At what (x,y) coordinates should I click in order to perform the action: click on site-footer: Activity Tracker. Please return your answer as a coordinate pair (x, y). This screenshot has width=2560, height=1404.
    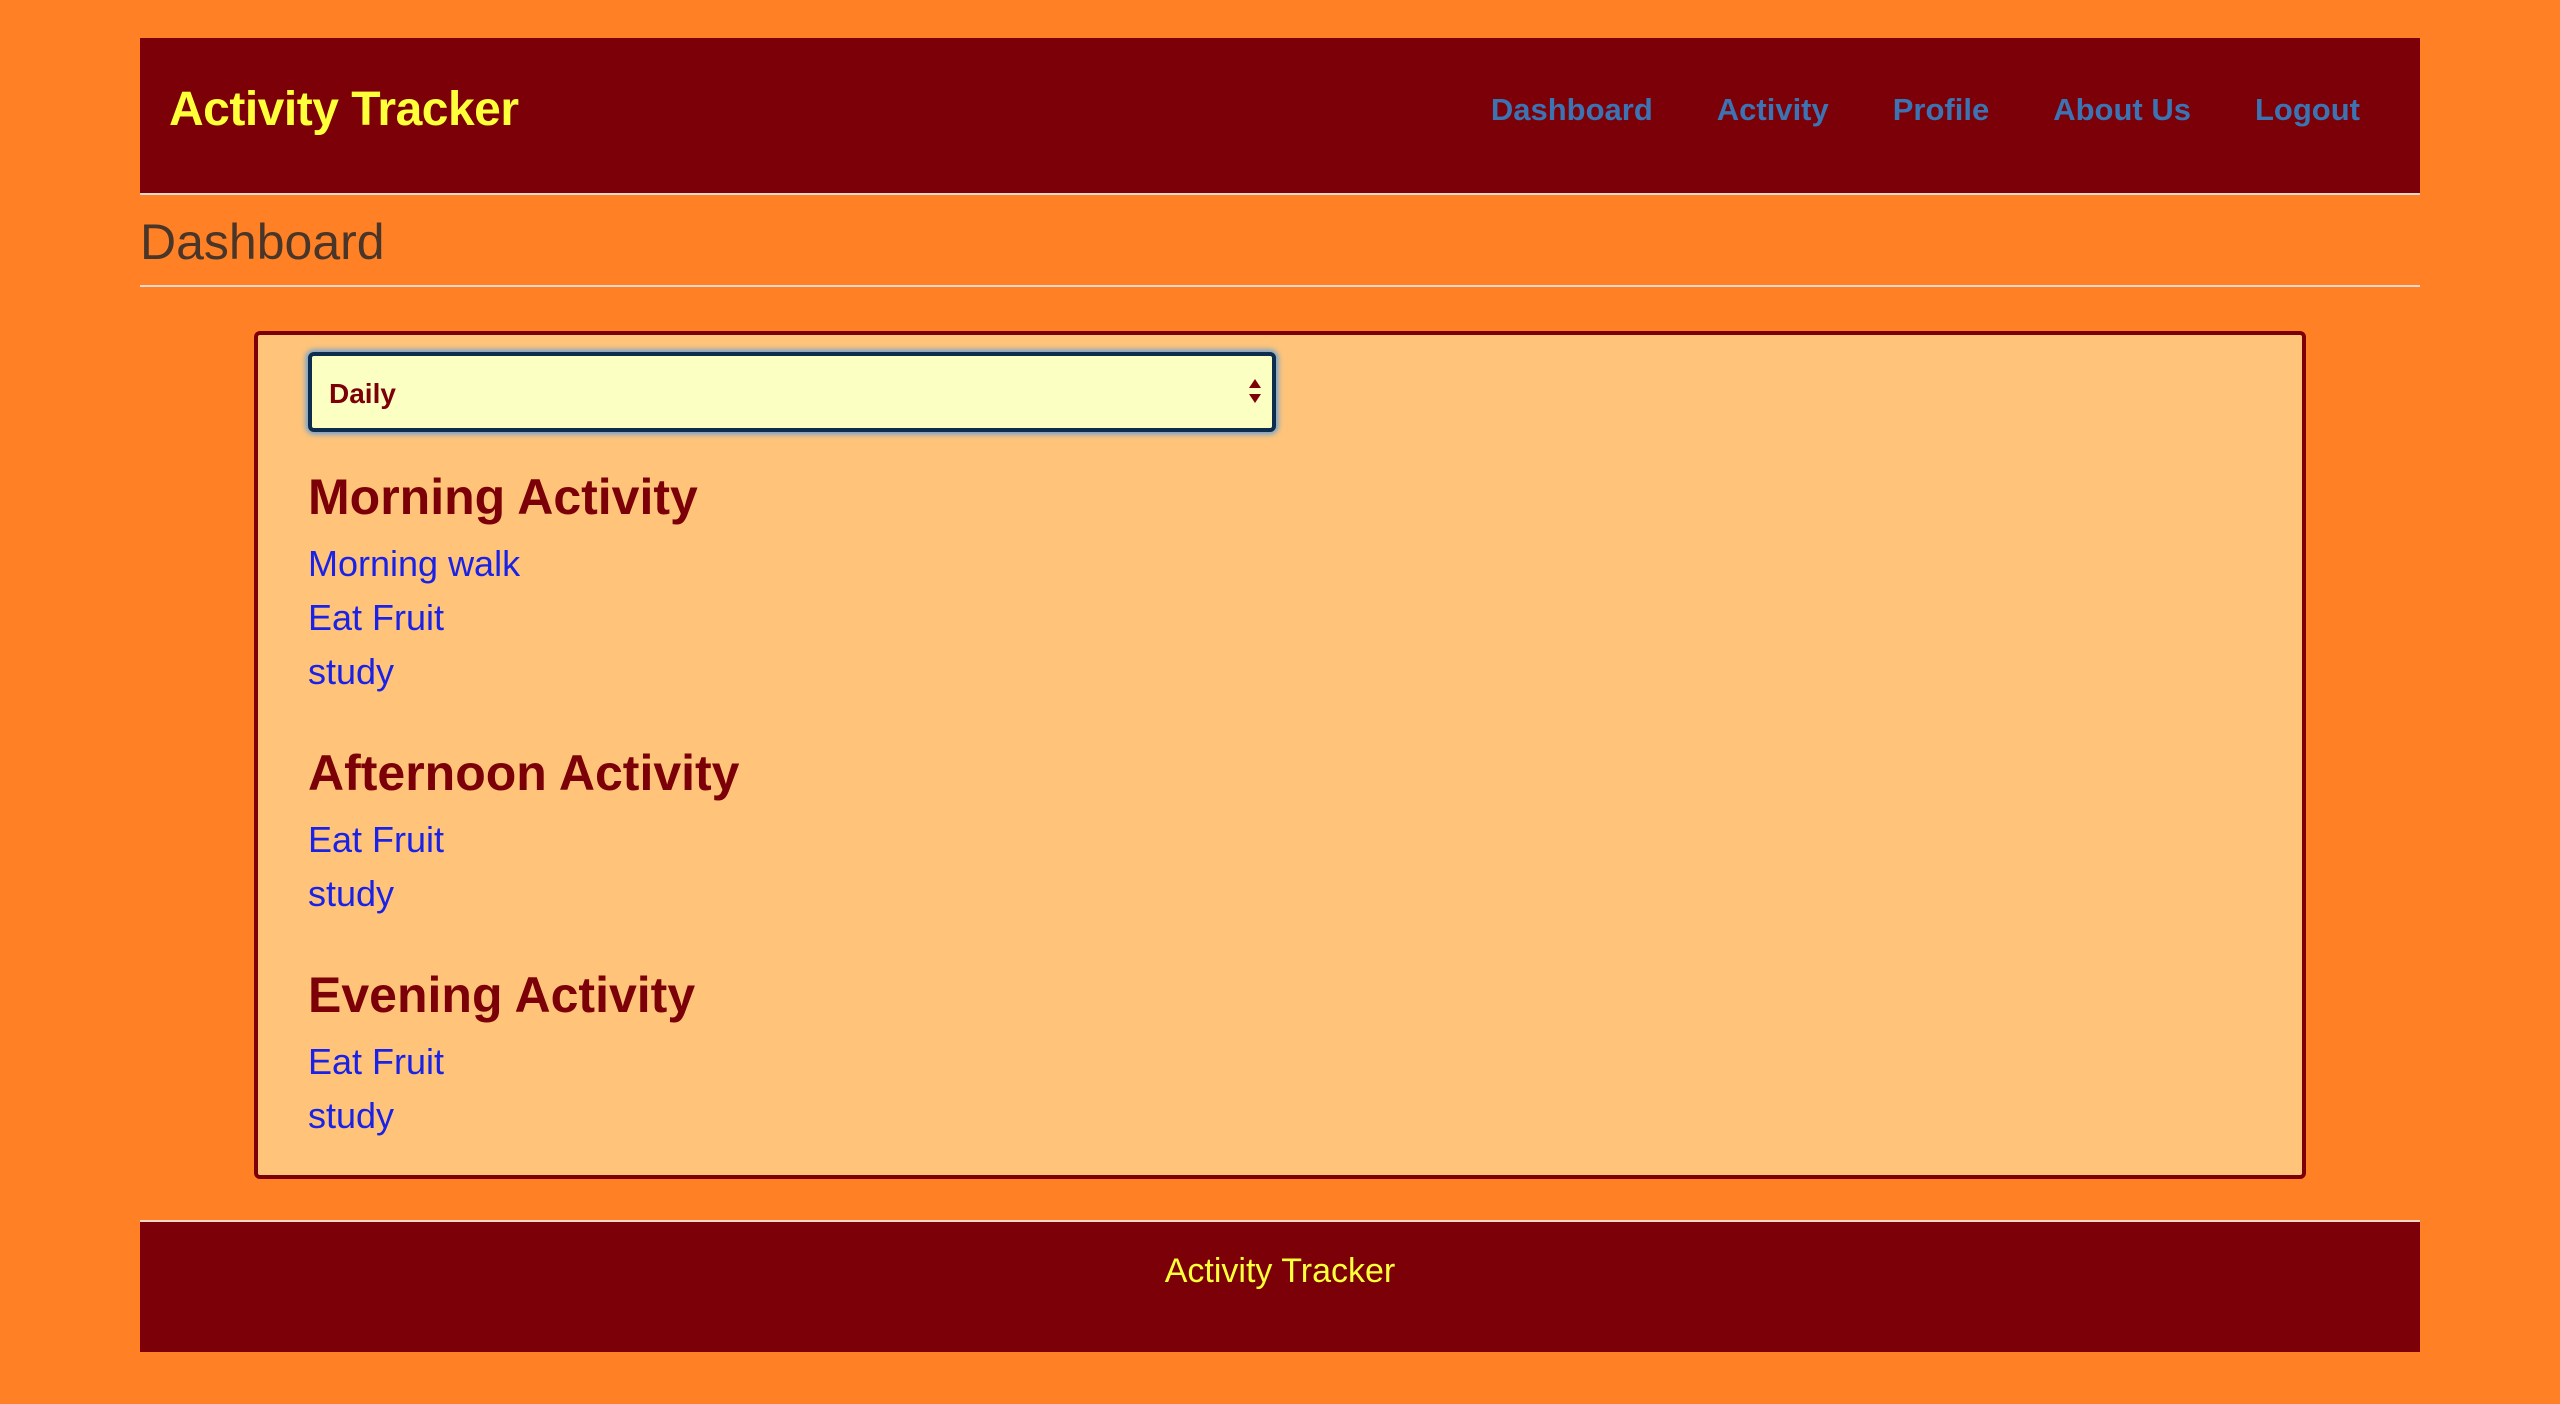
    Looking at the image, I should click on (1280, 1286).